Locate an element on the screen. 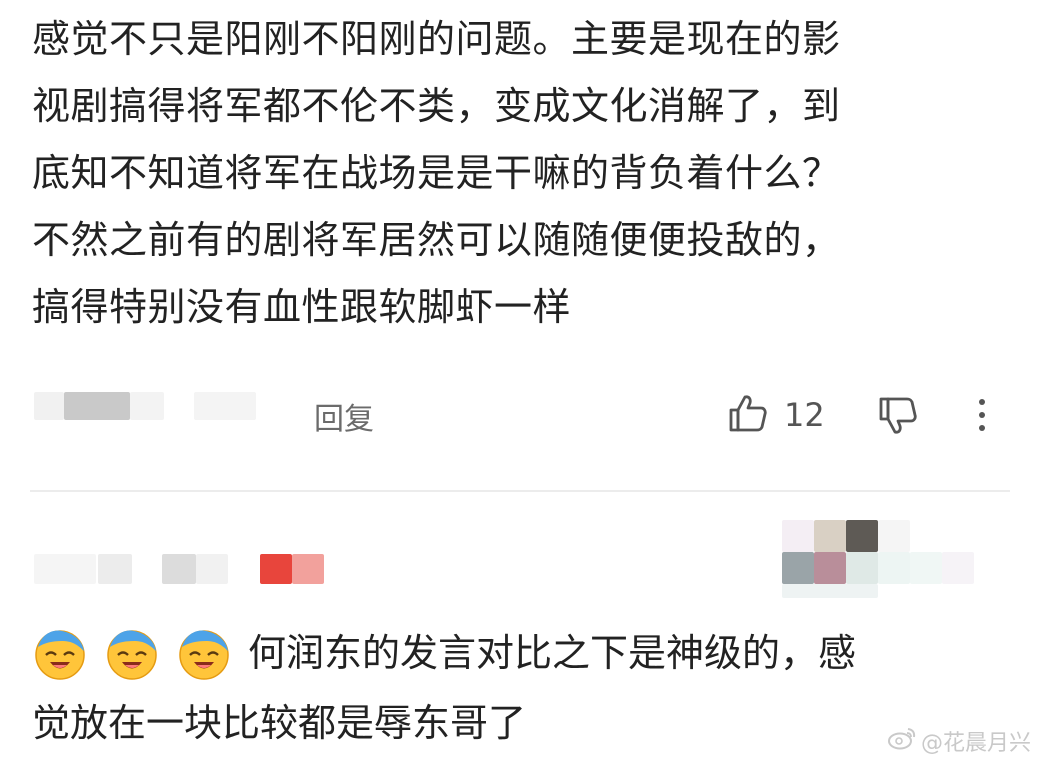 The height and width of the screenshot is (765, 1041). like-button: 12 is located at coordinates (775, 415).